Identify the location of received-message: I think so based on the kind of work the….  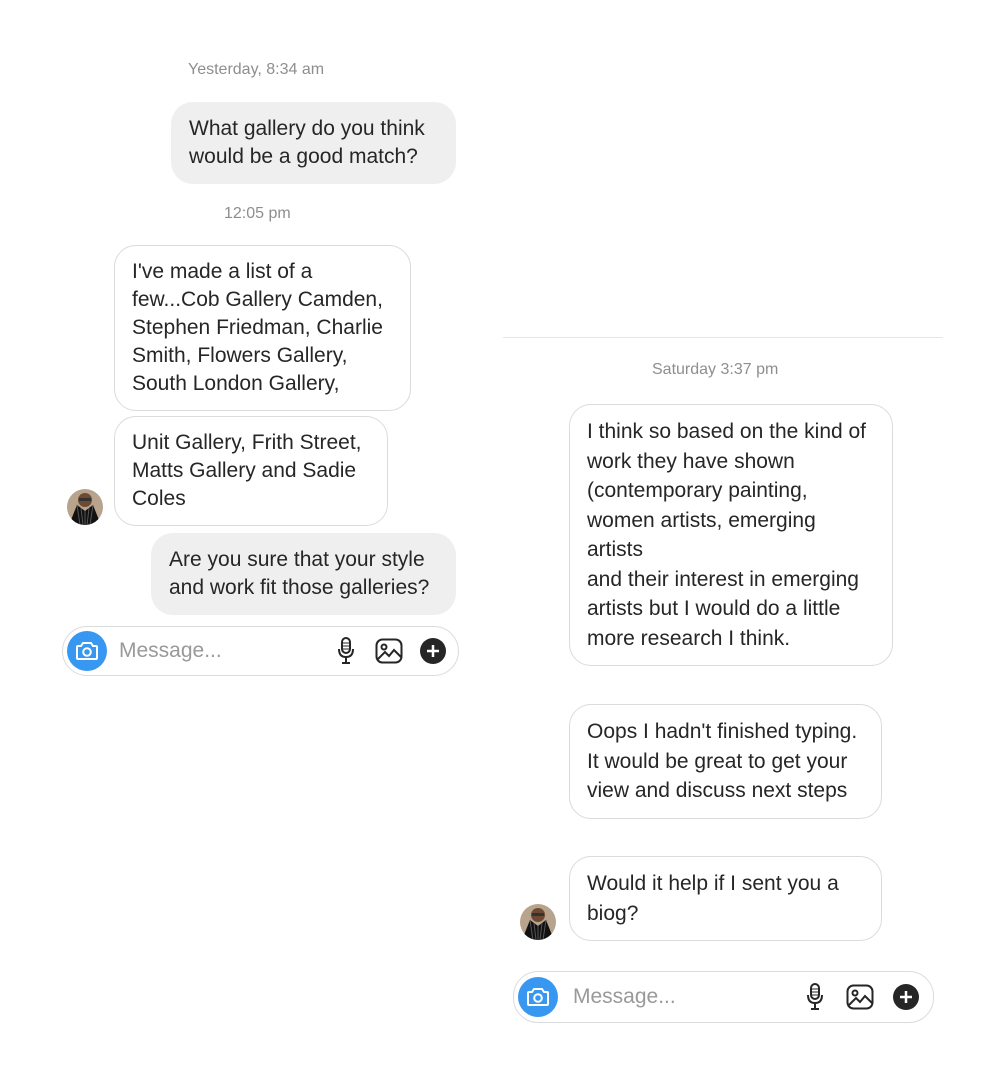
(731, 535).